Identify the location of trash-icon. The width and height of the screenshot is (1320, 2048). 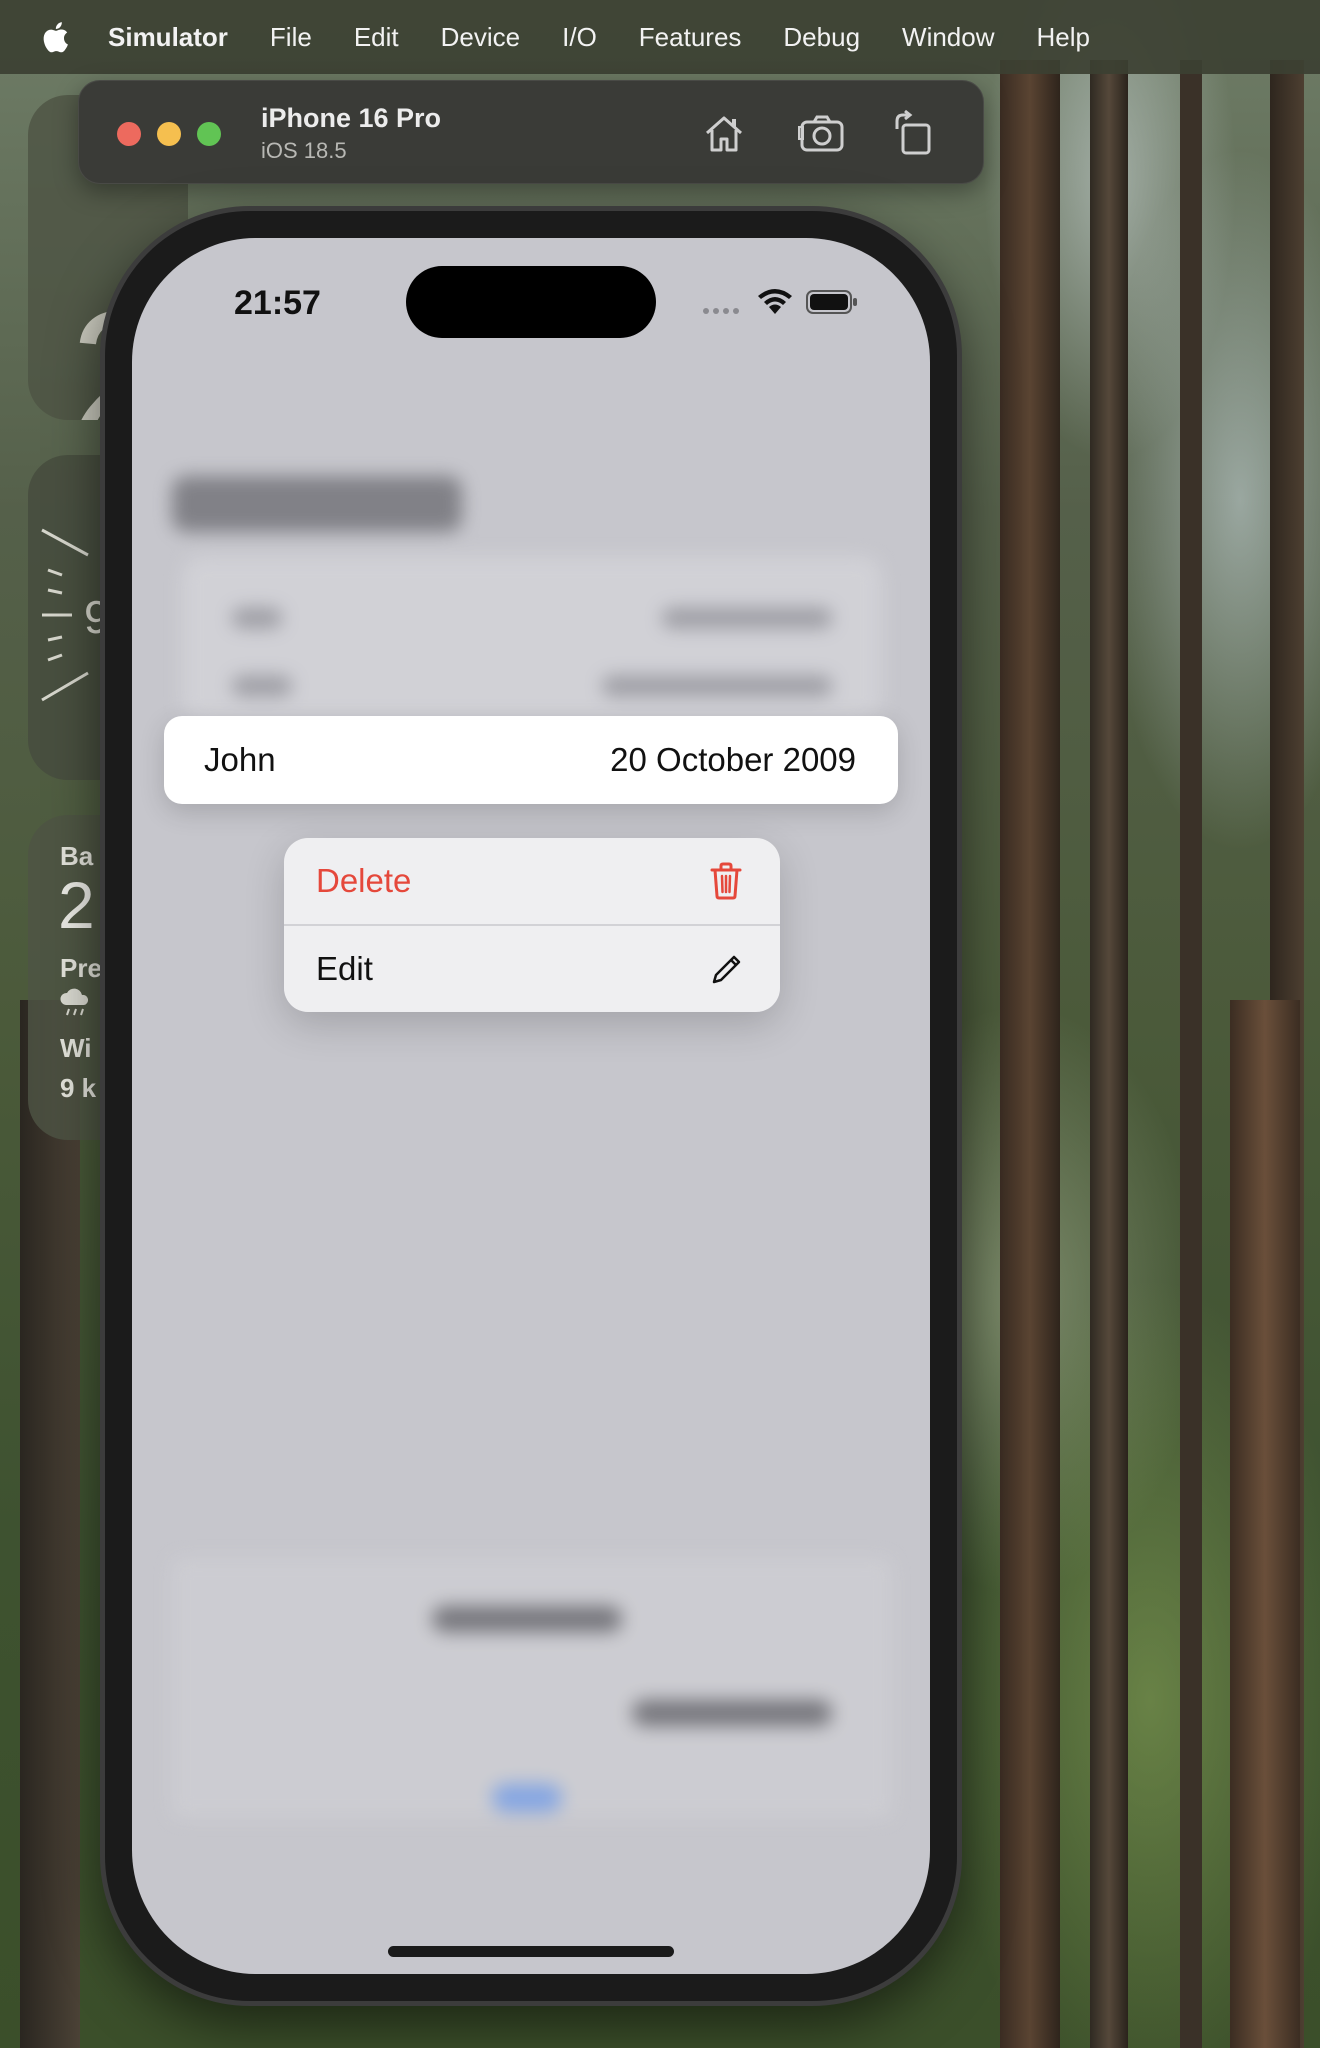
(726, 881).